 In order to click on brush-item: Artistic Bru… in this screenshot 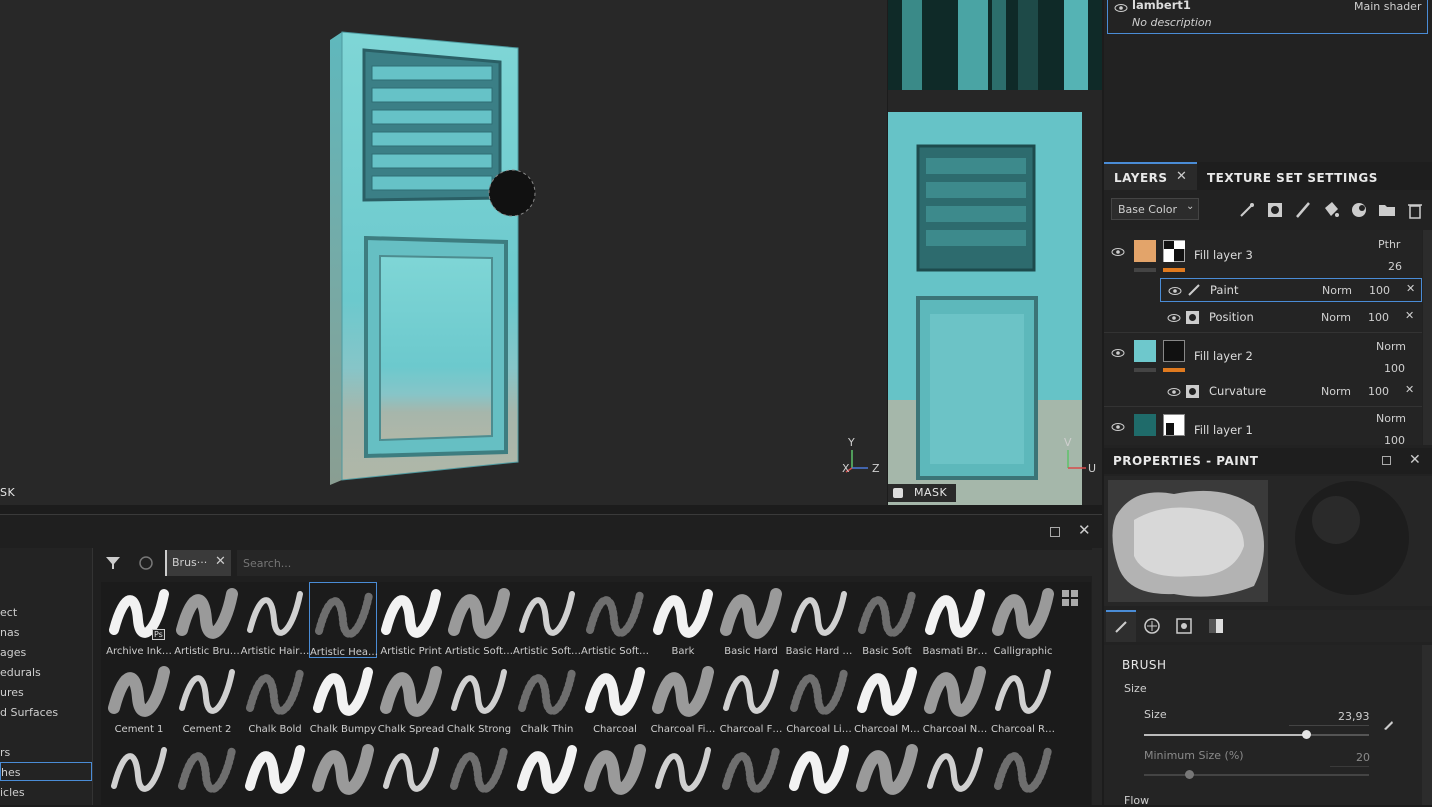, I will do `click(207, 620)`.